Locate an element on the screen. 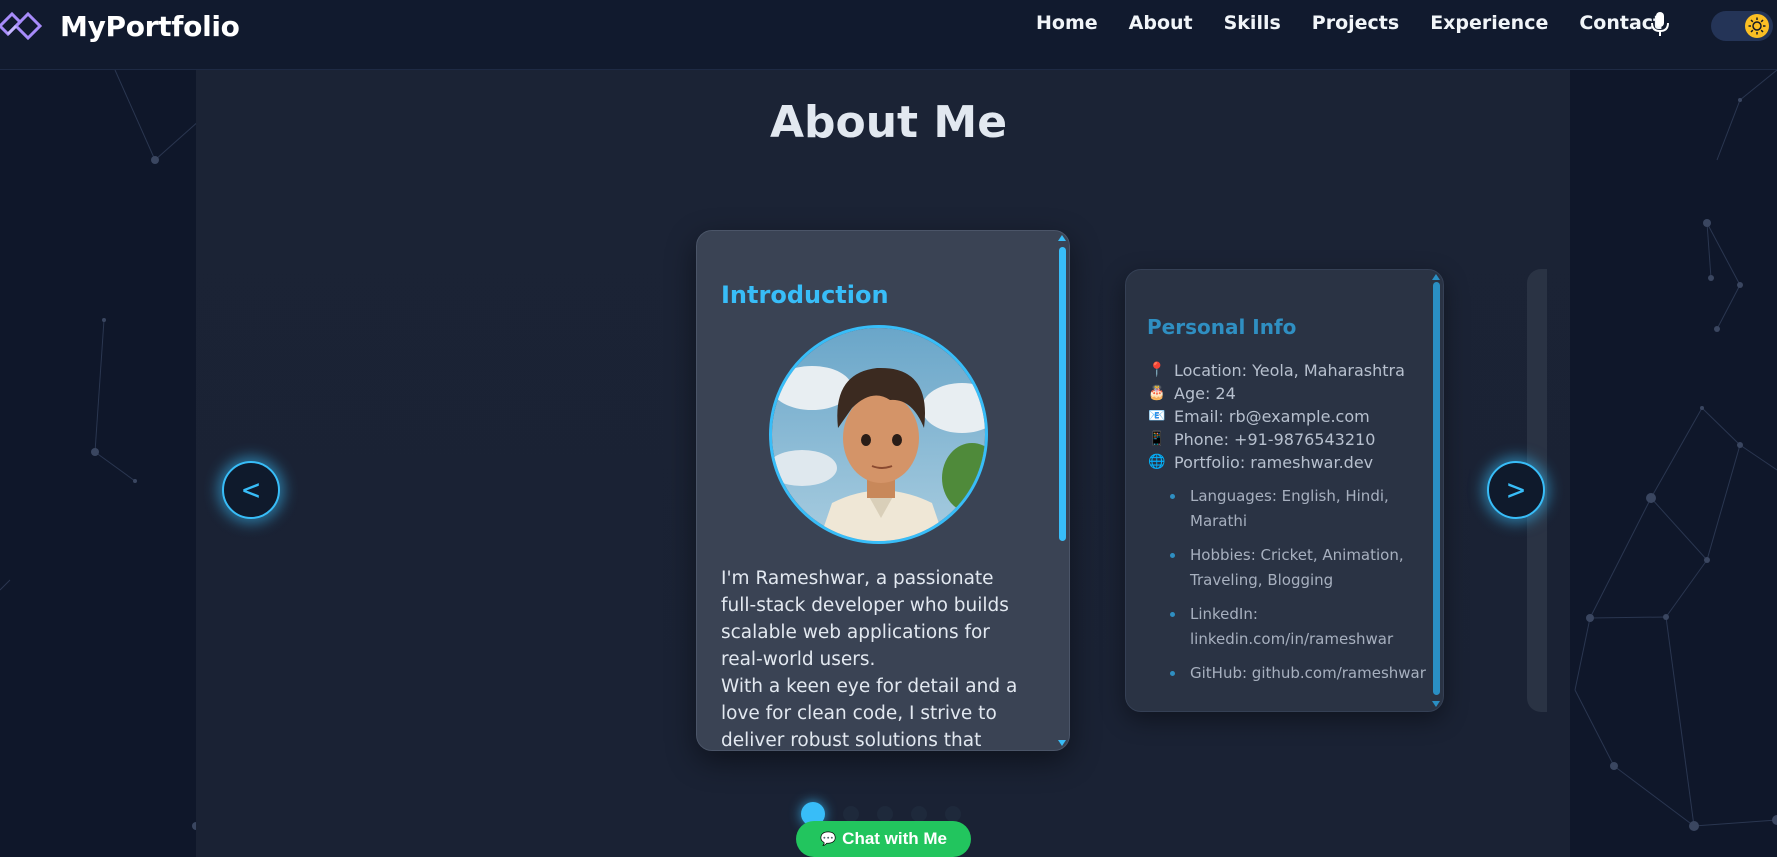  theme-toggle is located at coordinates (1742, 26).